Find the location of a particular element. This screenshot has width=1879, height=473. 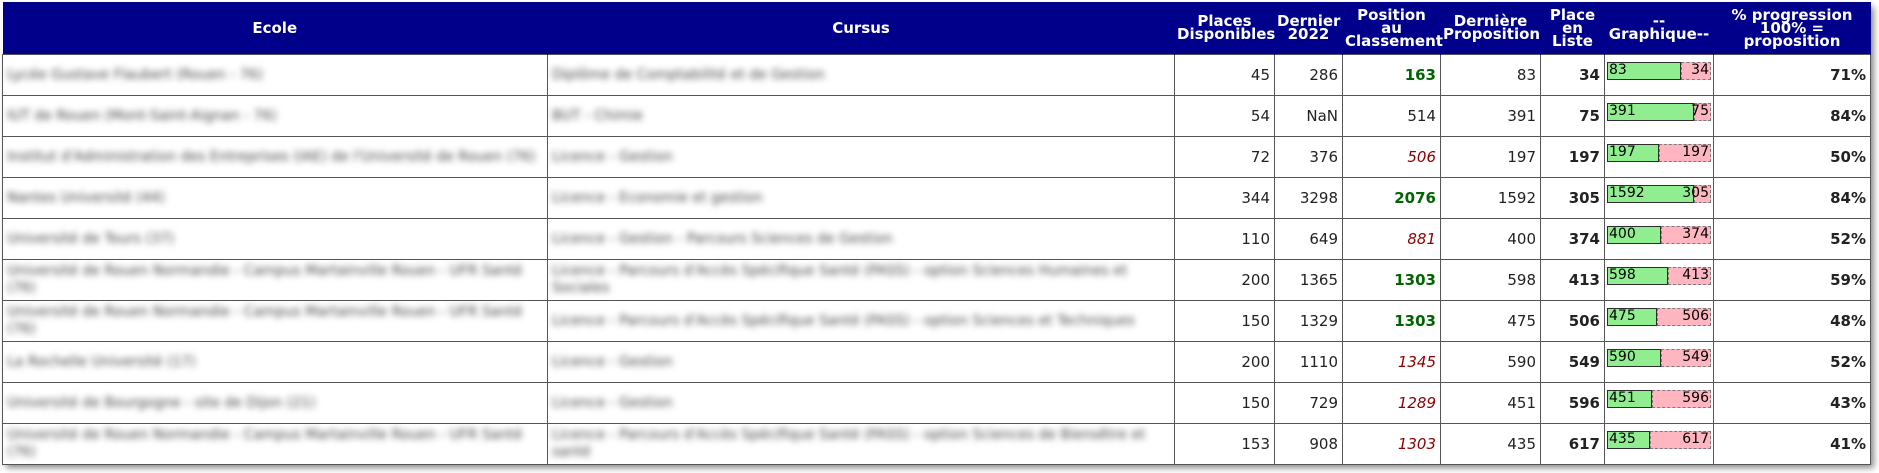

cell-places: 110 is located at coordinates (1224, 239).